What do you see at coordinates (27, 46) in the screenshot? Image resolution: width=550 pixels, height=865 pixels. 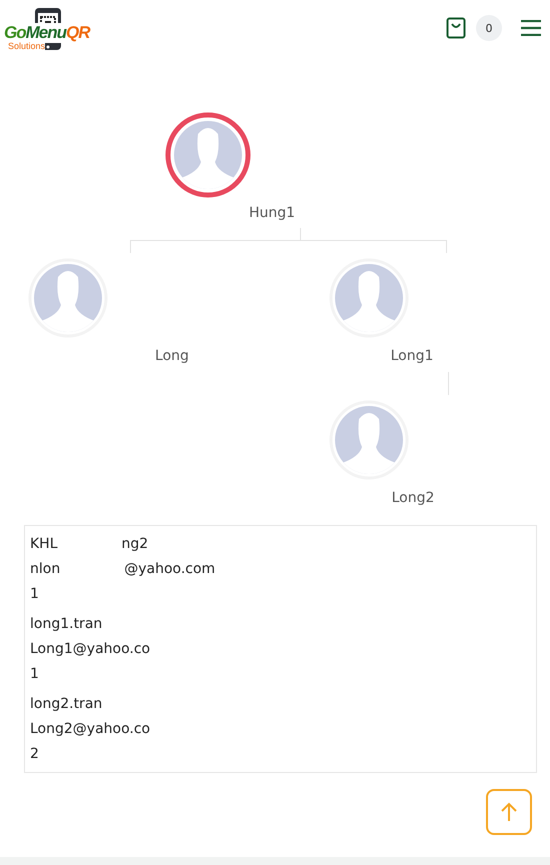 I see `logo-tagline: Solutions` at bounding box center [27, 46].